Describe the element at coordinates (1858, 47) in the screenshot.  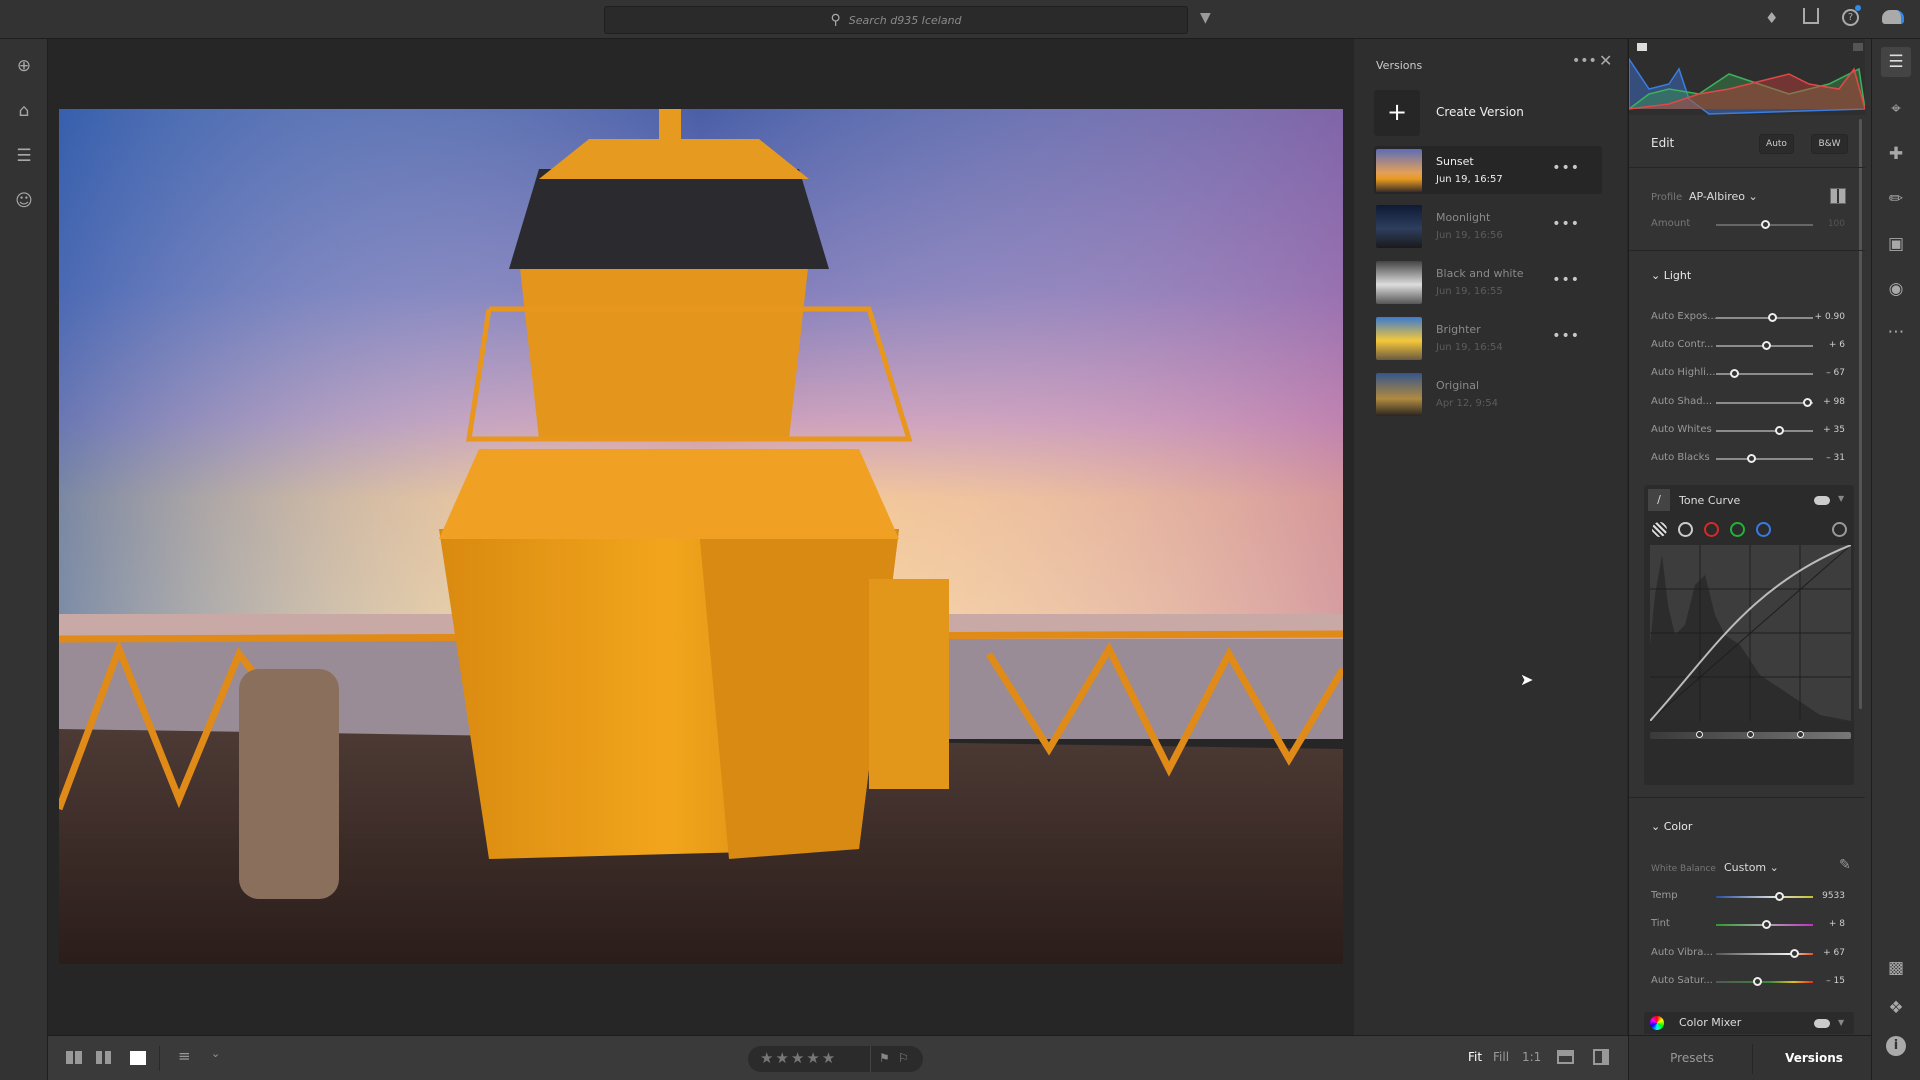
I see `clipping-highlights-icon` at that location.